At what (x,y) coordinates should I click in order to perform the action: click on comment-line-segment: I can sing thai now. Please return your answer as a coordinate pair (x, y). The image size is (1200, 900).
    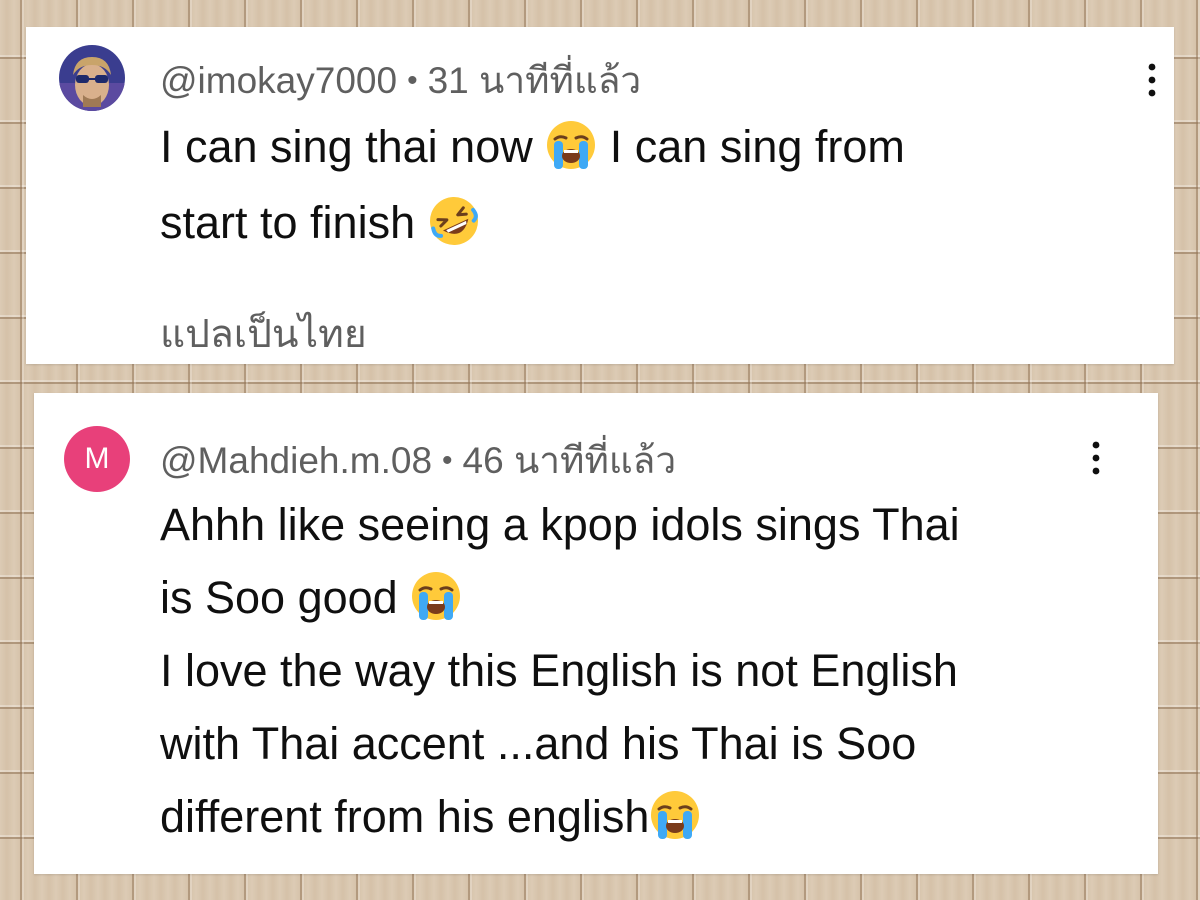
    Looking at the image, I should click on (346, 146).